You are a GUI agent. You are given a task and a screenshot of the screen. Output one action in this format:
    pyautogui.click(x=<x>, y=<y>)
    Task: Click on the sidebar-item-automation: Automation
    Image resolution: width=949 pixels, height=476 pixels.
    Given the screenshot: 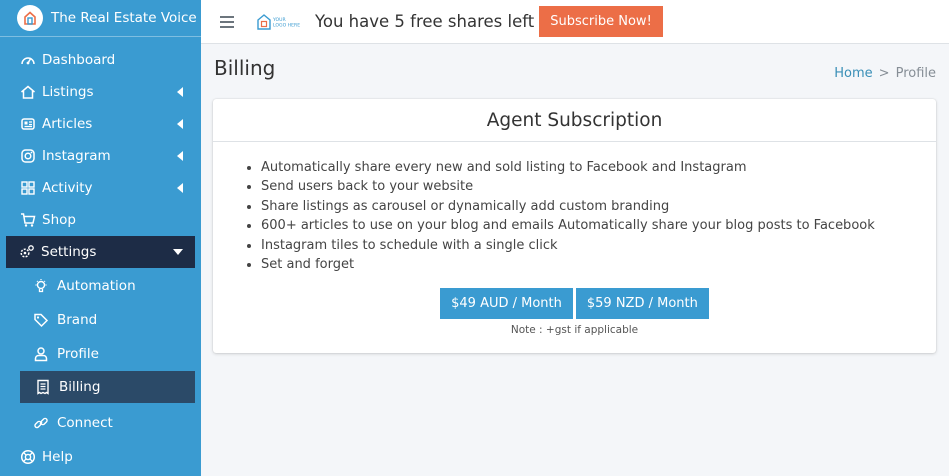 What is the action you would take?
    pyautogui.click(x=100, y=286)
    